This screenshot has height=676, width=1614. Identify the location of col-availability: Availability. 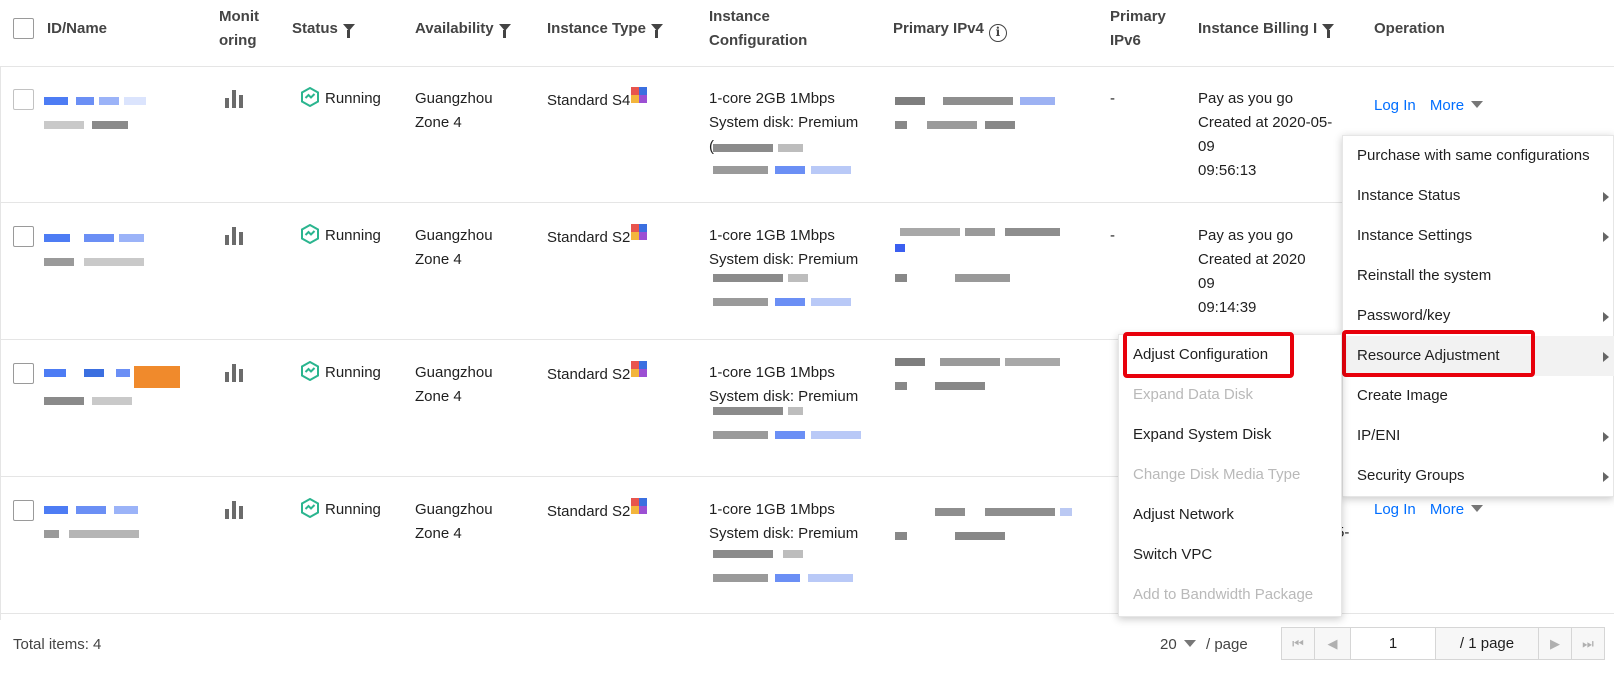
(463, 29).